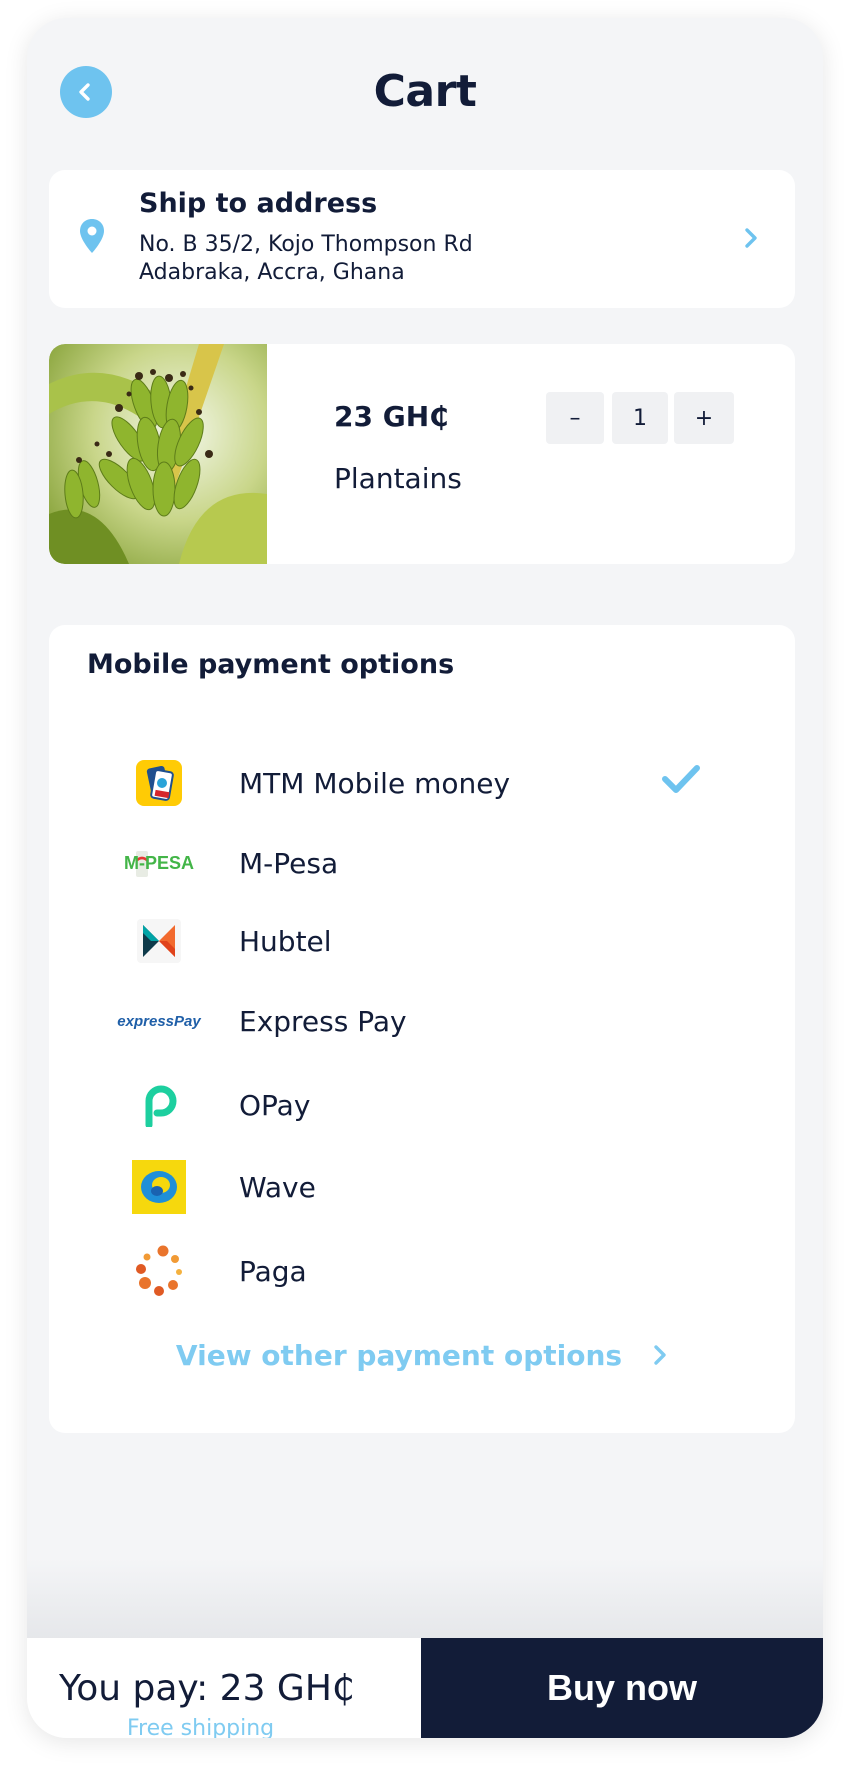 The width and height of the screenshot is (850, 1774). What do you see at coordinates (271, 664) in the screenshot?
I see `payment-options-title: Mobile payment options` at bounding box center [271, 664].